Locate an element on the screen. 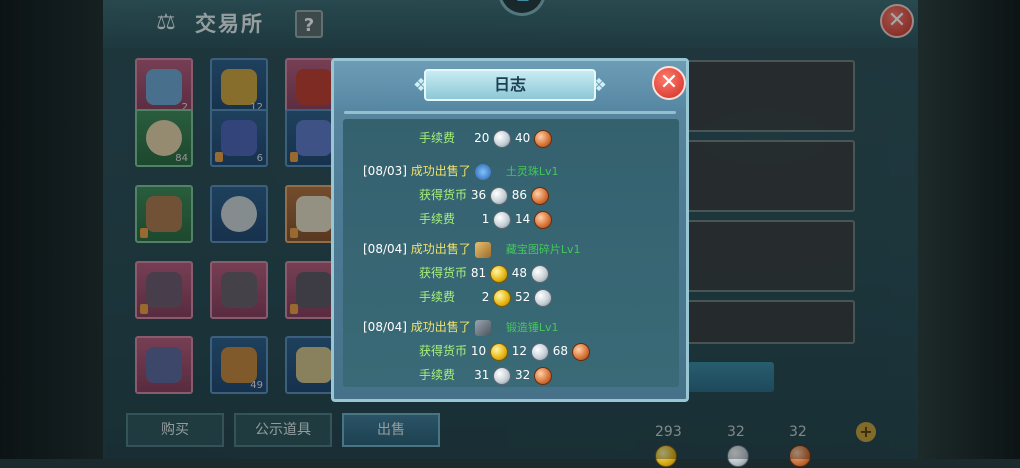  log-gain-row: 获得货币 36 86 is located at coordinates (484, 195).